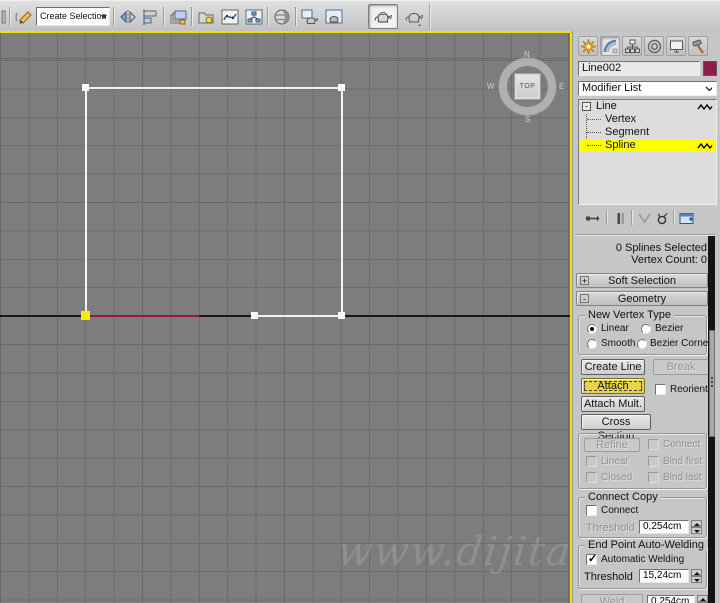  I want to click on tab-motion, so click(654, 46).